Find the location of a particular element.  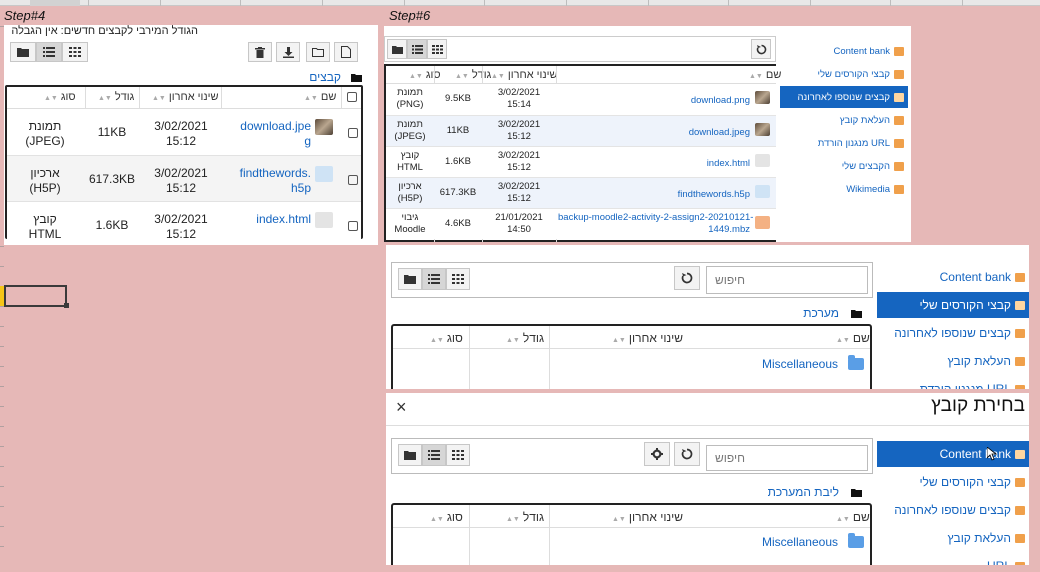

breadcrumb-files: קבצים is located at coordinates (325, 77).